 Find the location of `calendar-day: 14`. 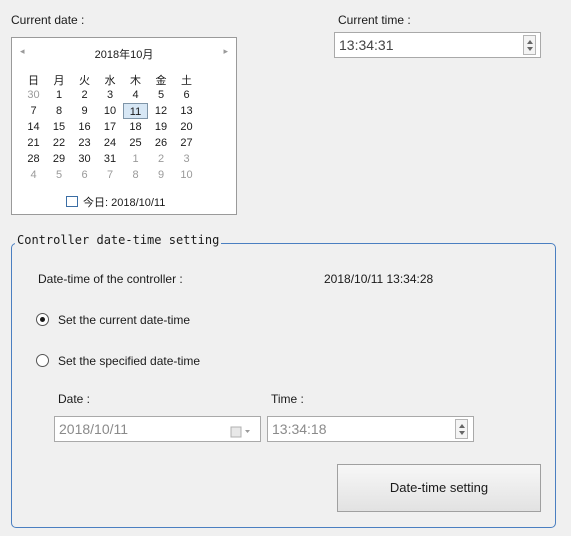

calendar-day: 14 is located at coordinates (33, 127).